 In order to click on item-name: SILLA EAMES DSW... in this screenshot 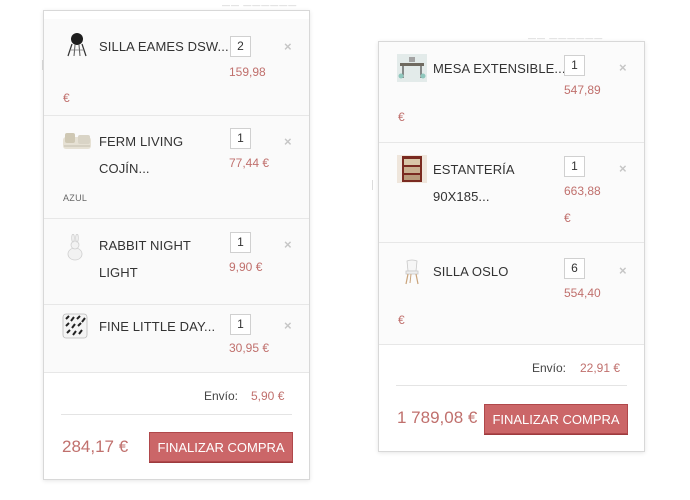, I will do `click(164, 46)`.